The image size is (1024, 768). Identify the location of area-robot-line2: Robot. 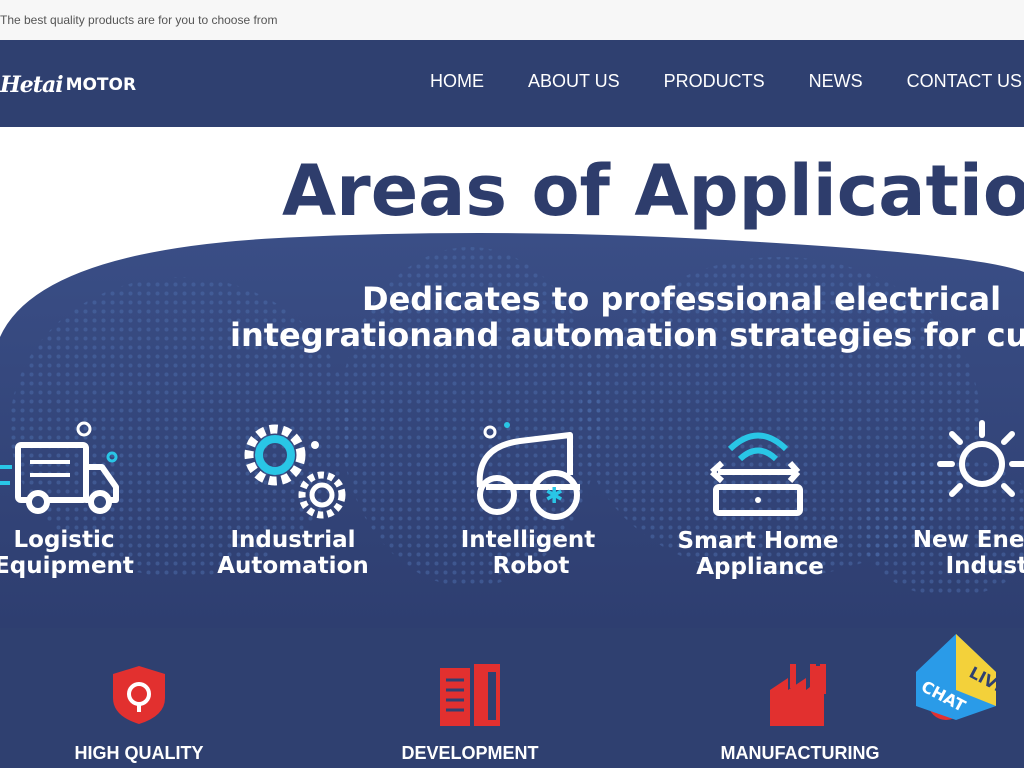
(531, 566).